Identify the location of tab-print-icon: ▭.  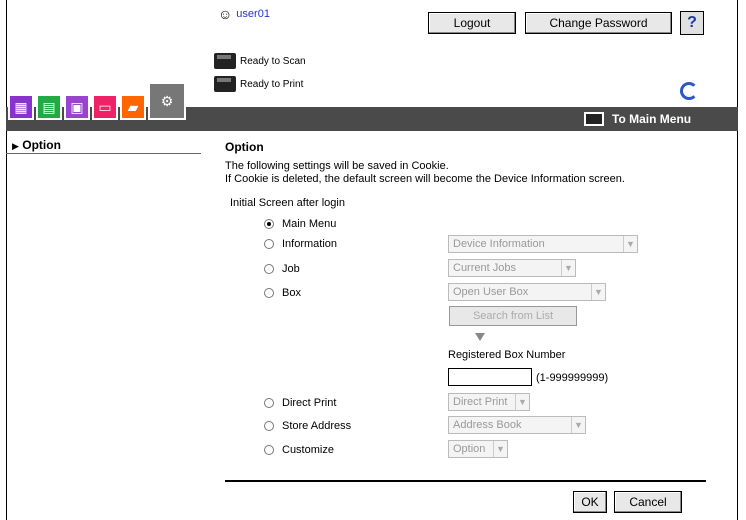
(105, 107).